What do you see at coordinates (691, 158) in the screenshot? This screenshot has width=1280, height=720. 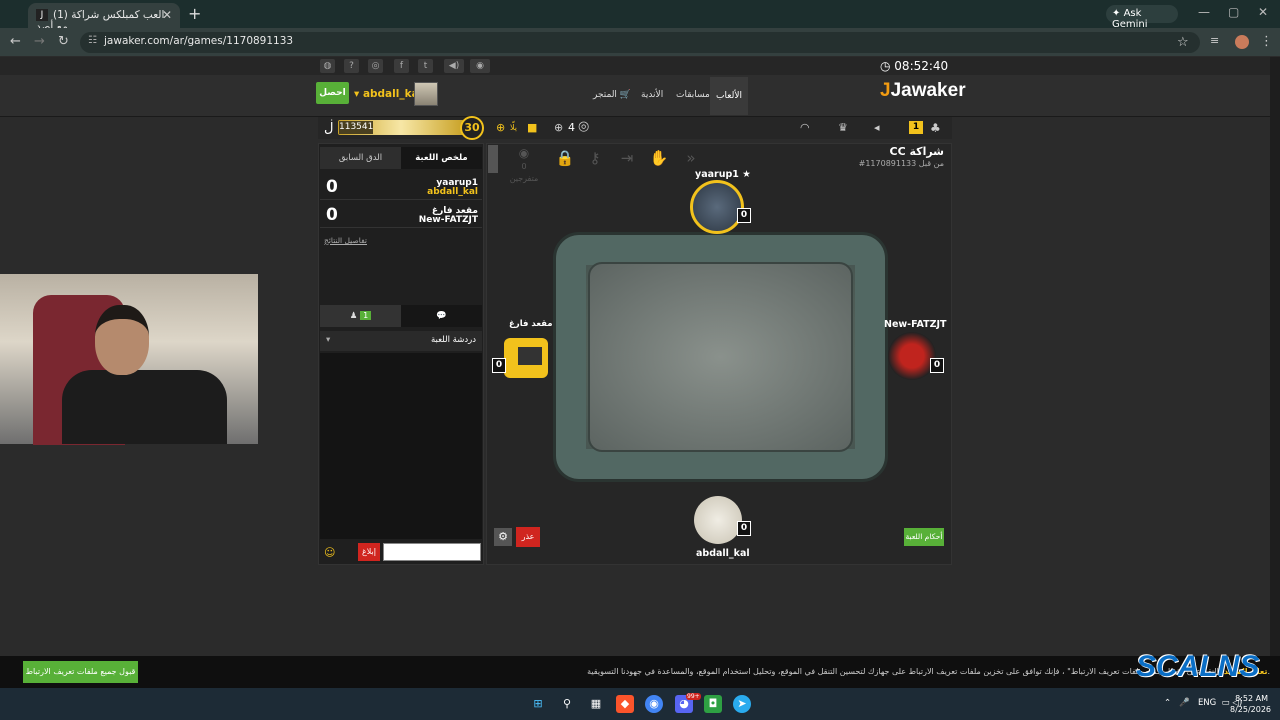 I see `fast-forward-icon: »` at bounding box center [691, 158].